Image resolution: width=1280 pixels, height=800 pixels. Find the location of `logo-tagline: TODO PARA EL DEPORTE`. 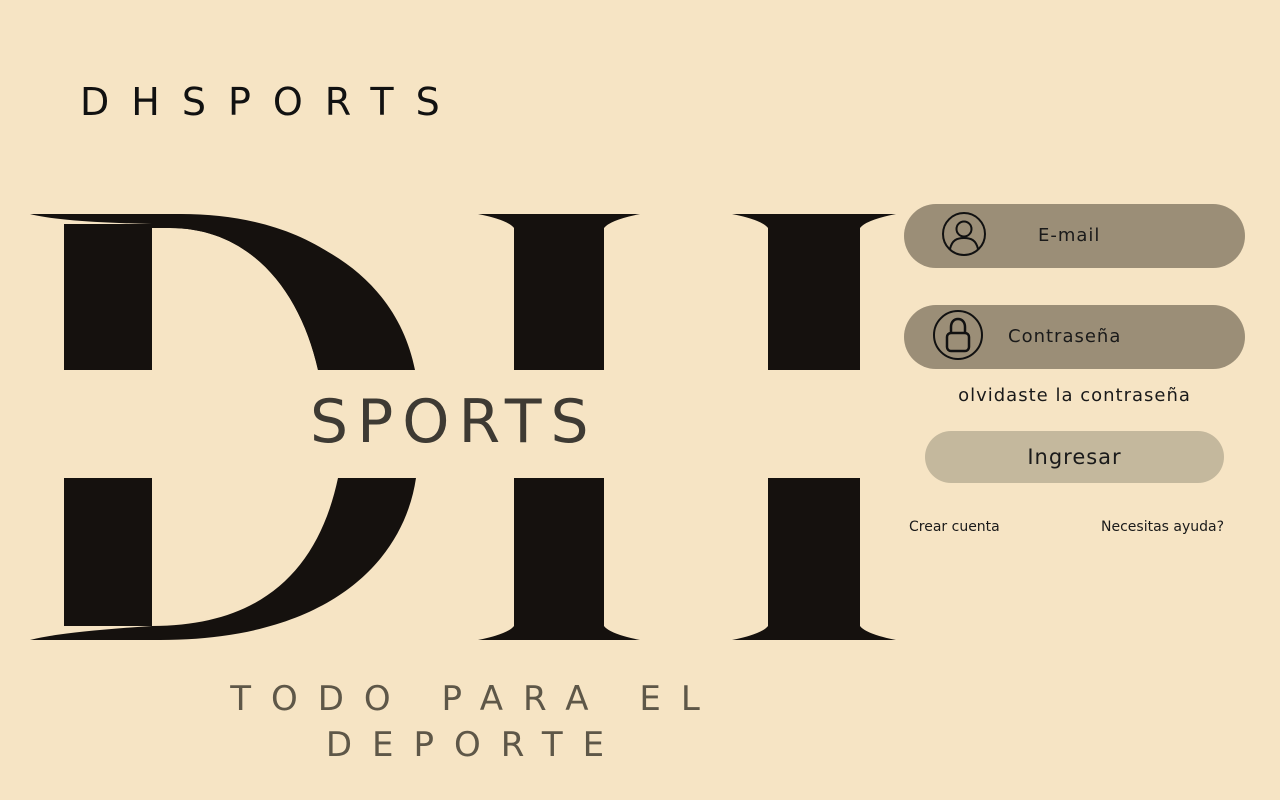

logo-tagline: TODO PARA EL DEPORTE is located at coordinates (475, 722).